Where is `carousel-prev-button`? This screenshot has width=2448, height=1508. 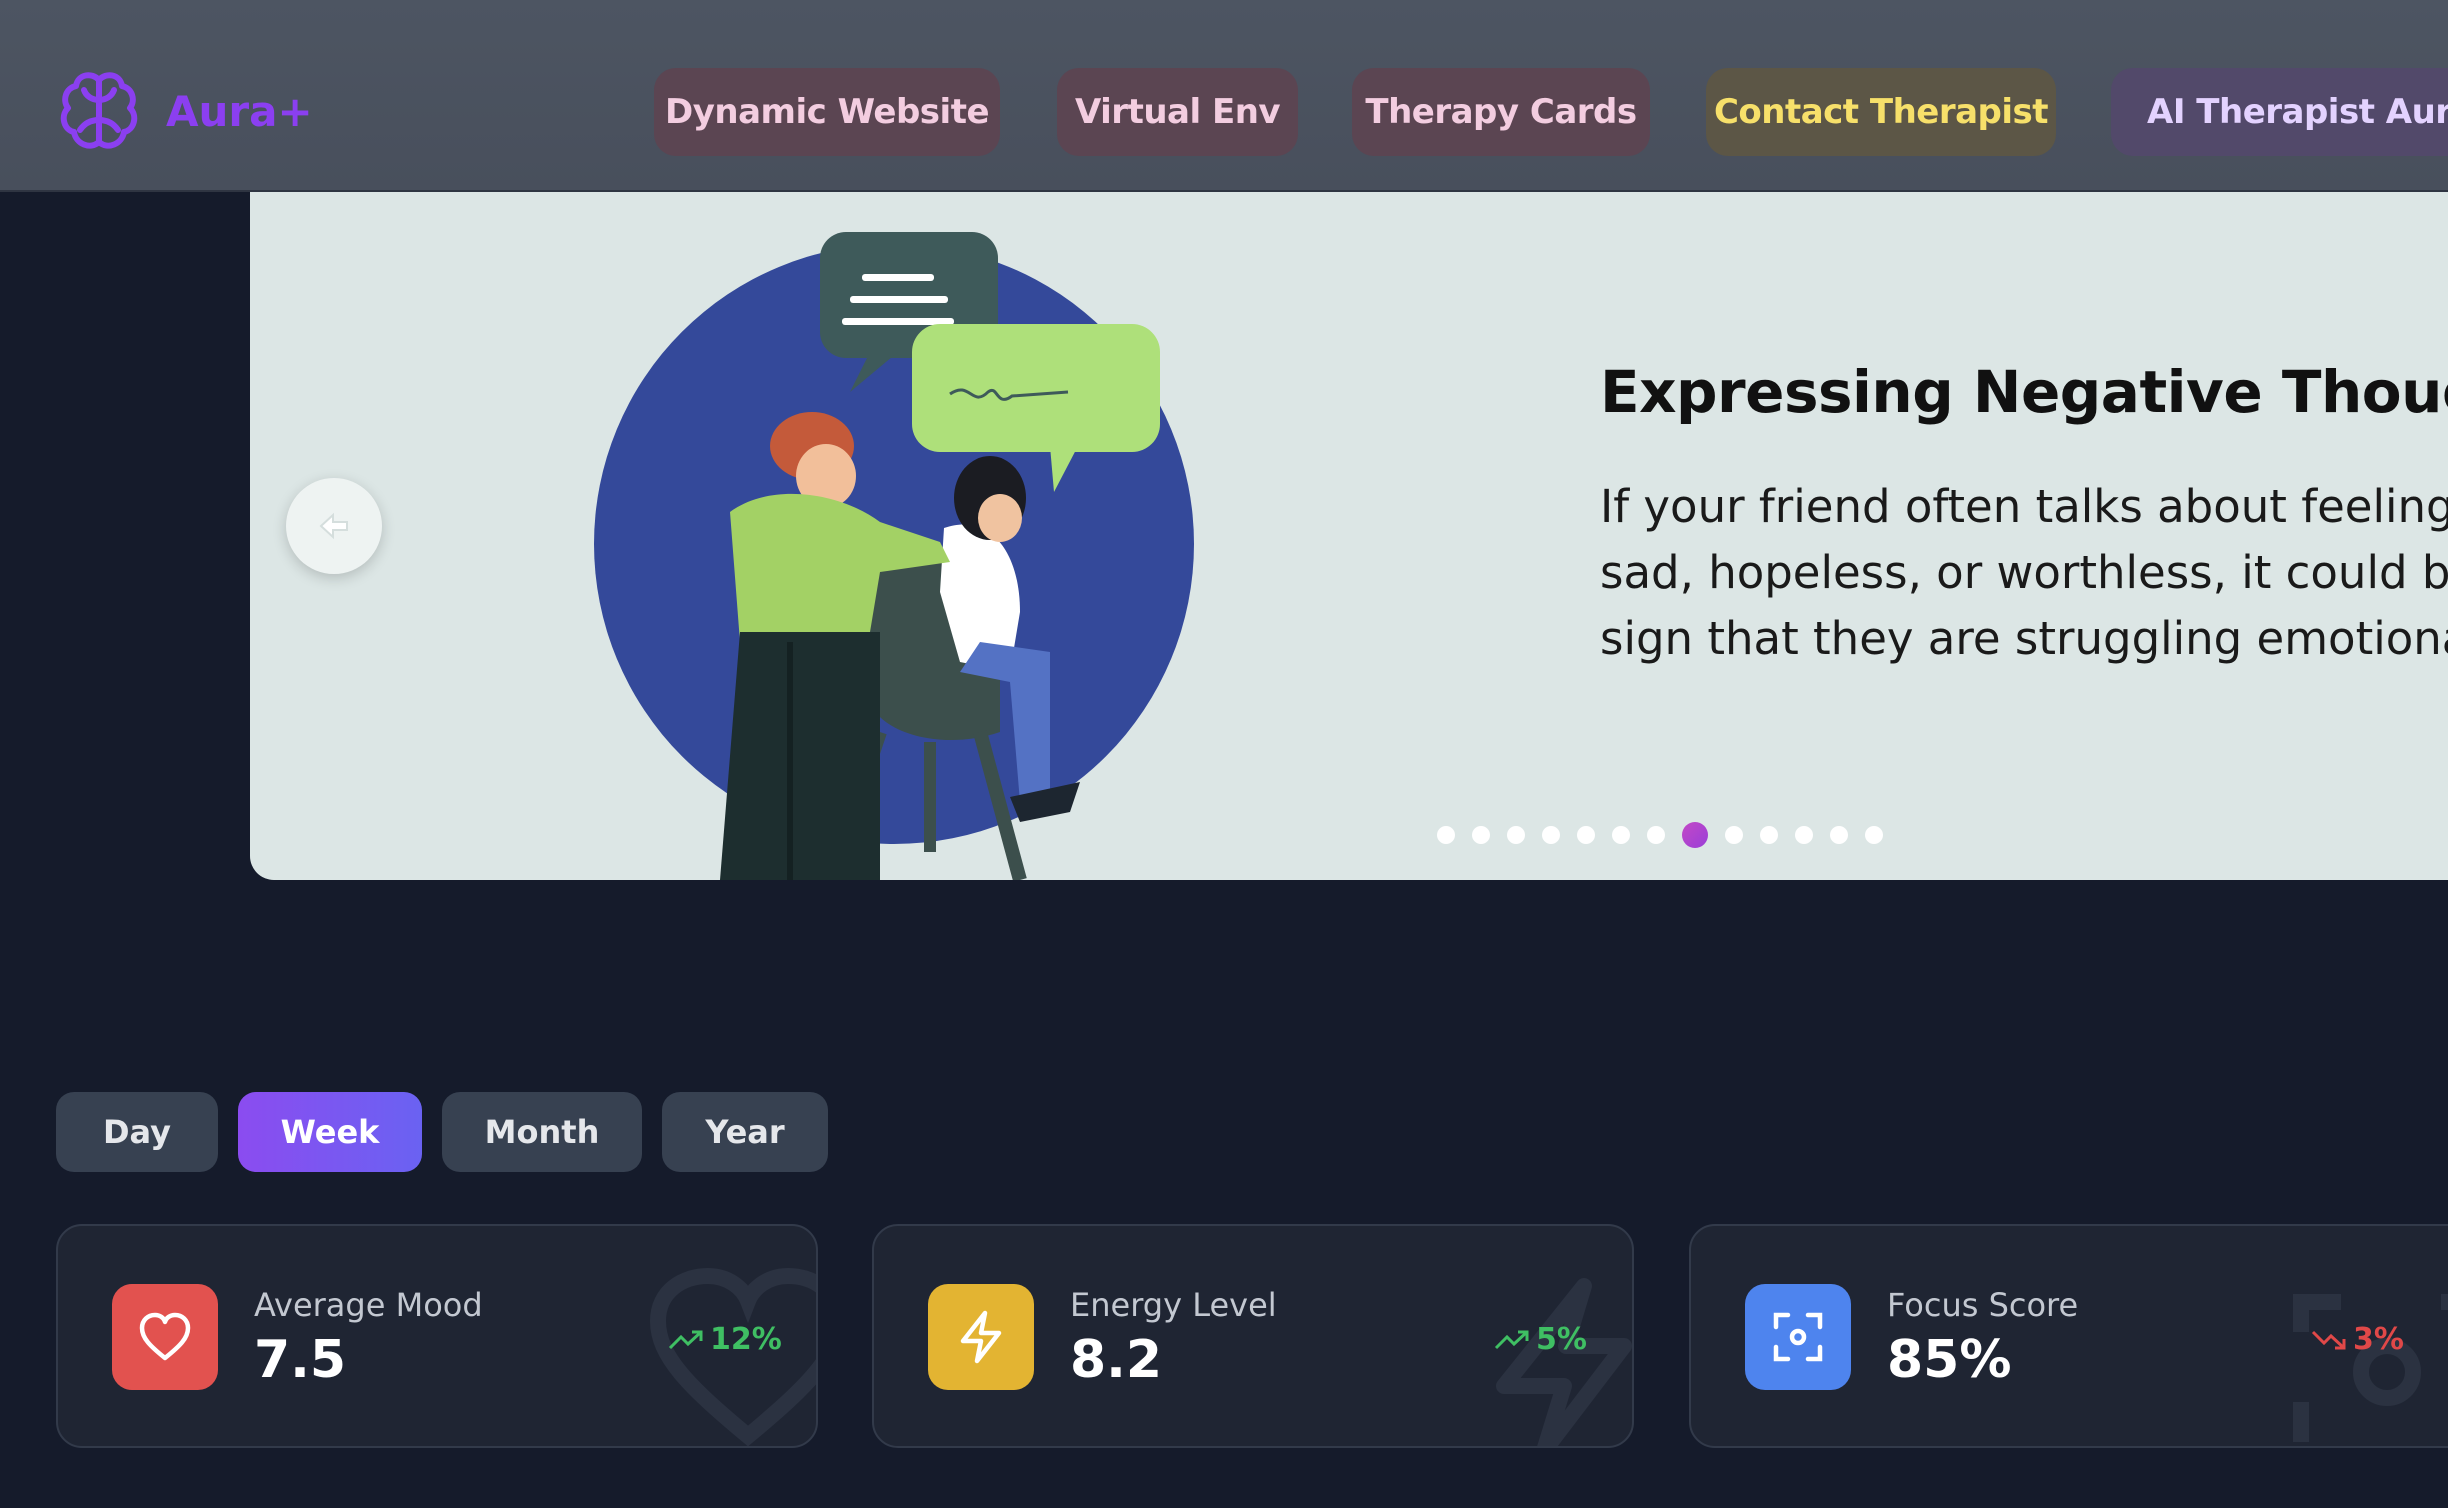 carousel-prev-button is located at coordinates (334, 526).